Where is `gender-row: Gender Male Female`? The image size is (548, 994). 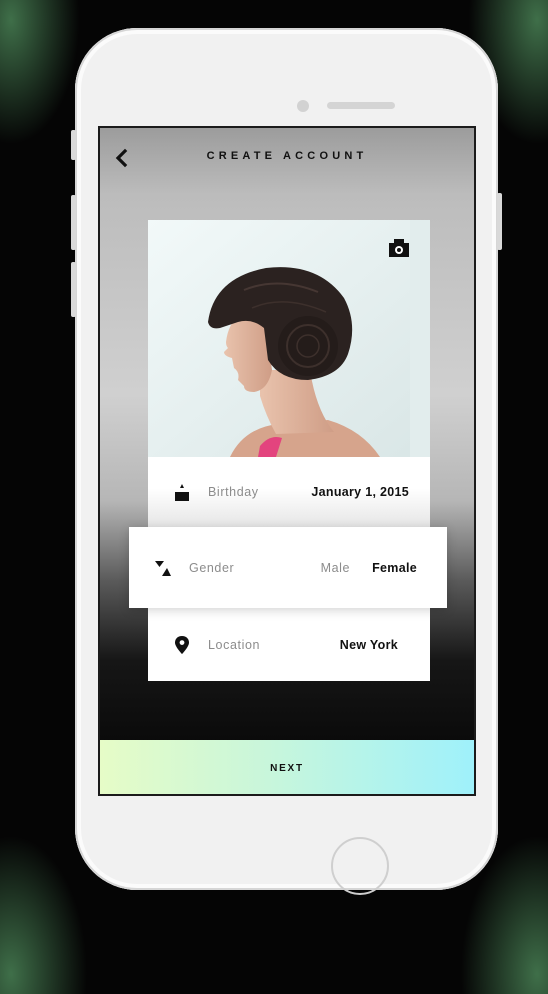
gender-row: Gender Male Female is located at coordinates (288, 567).